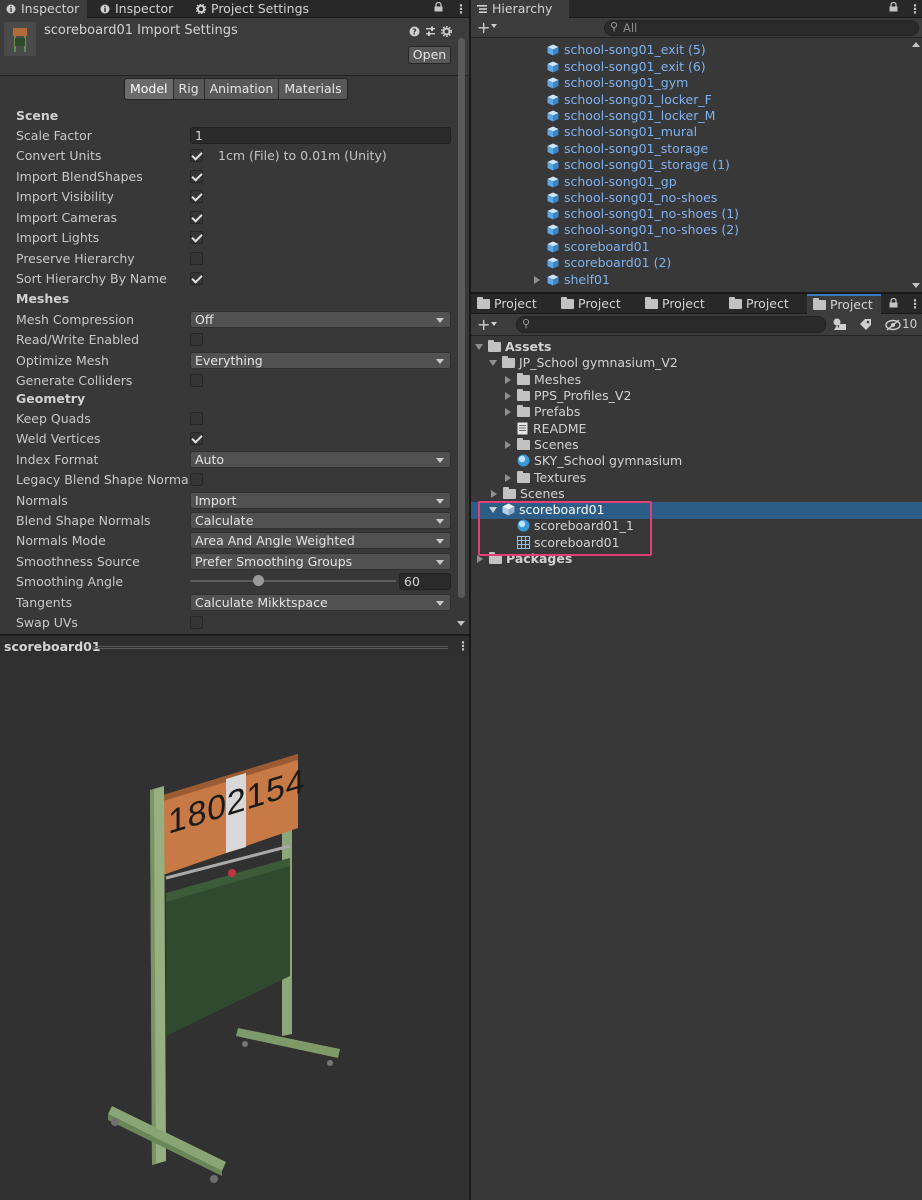  Describe the element at coordinates (543, 380) in the screenshot. I see `tree-meshes: Meshes` at that location.